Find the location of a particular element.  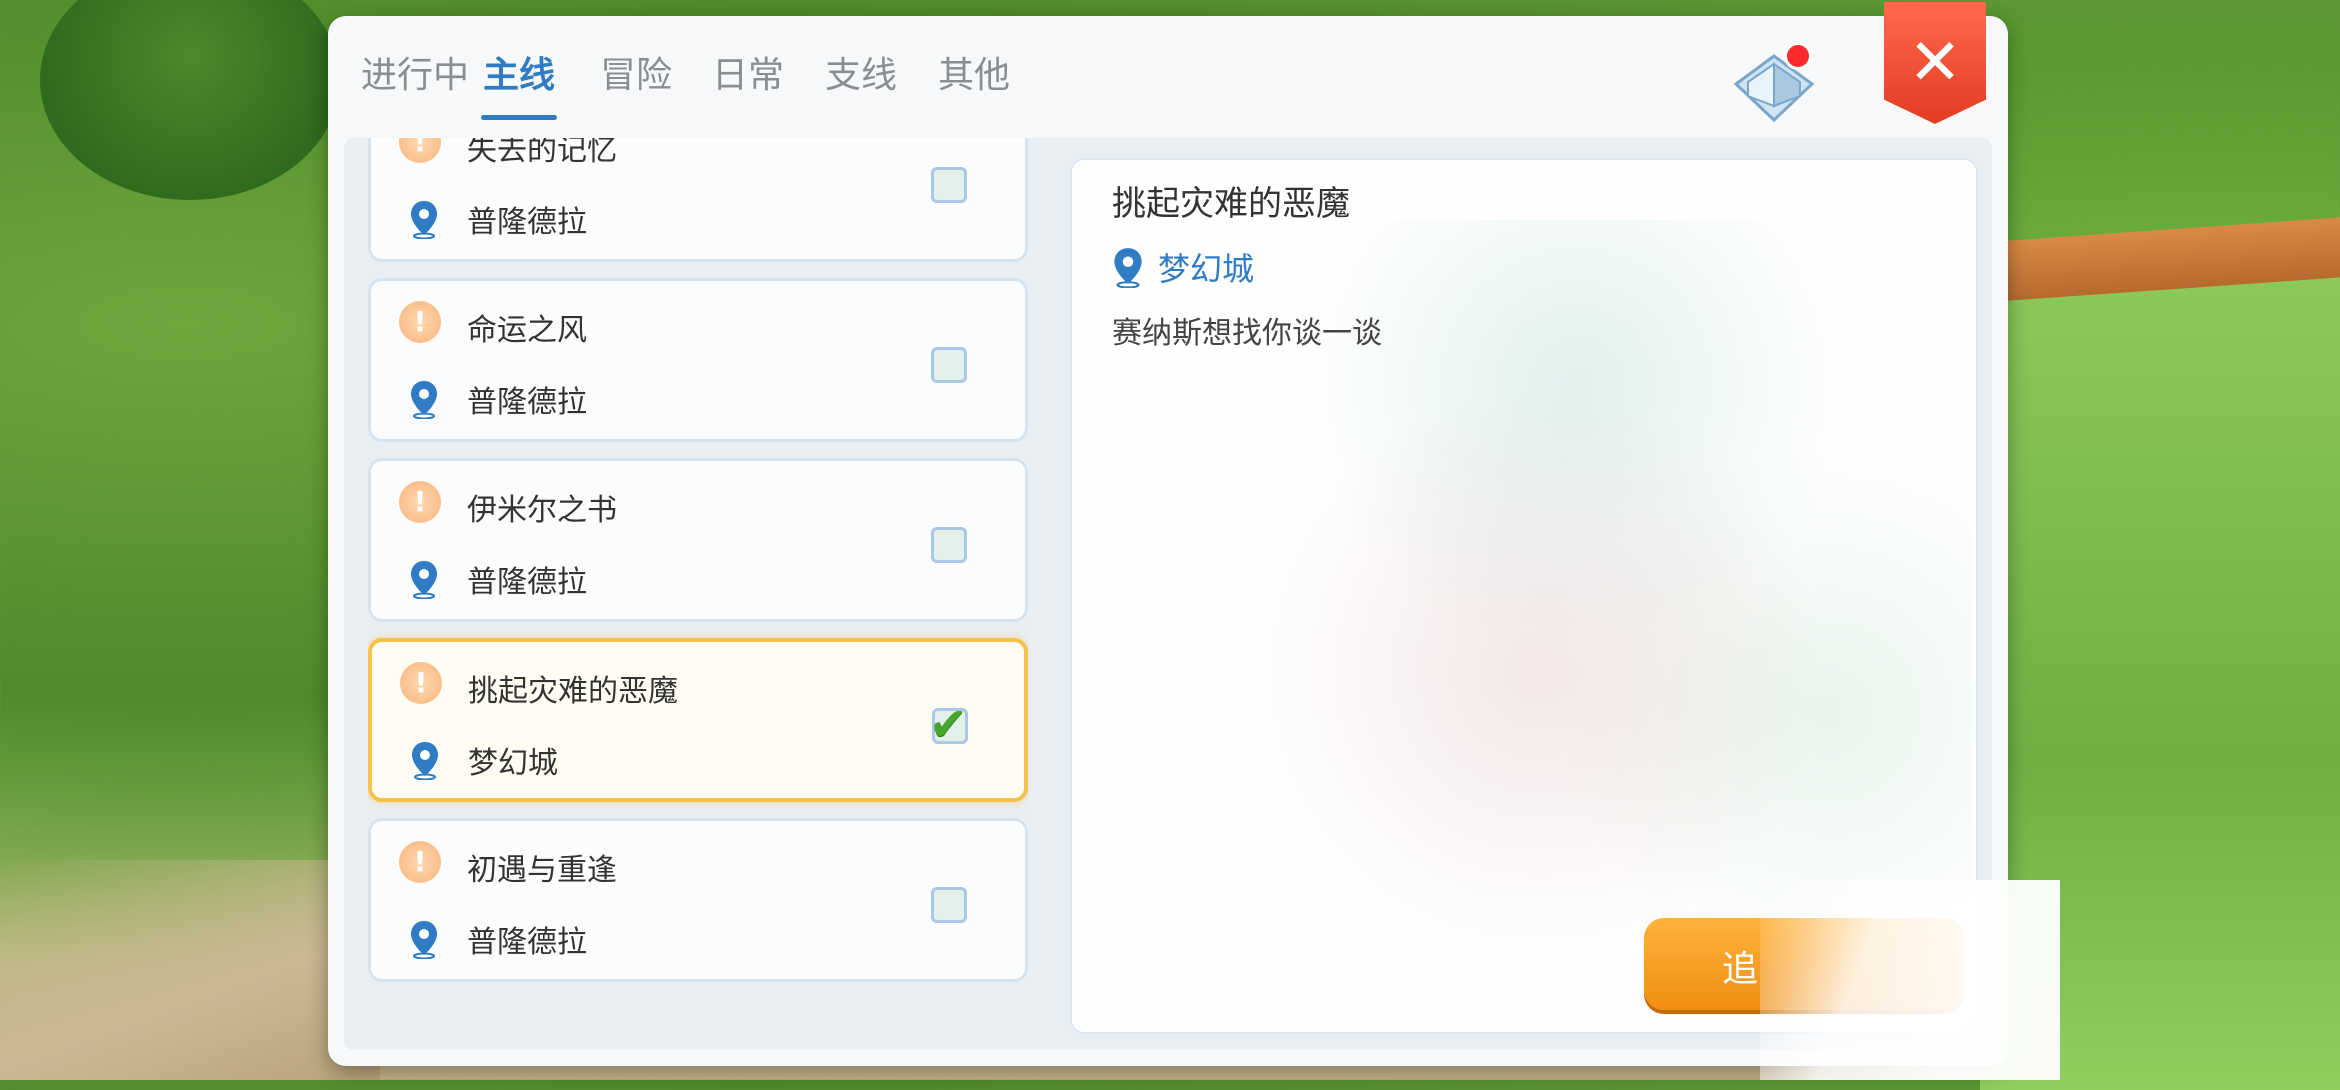

quest-book-button is located at coordinates (1774, 84).